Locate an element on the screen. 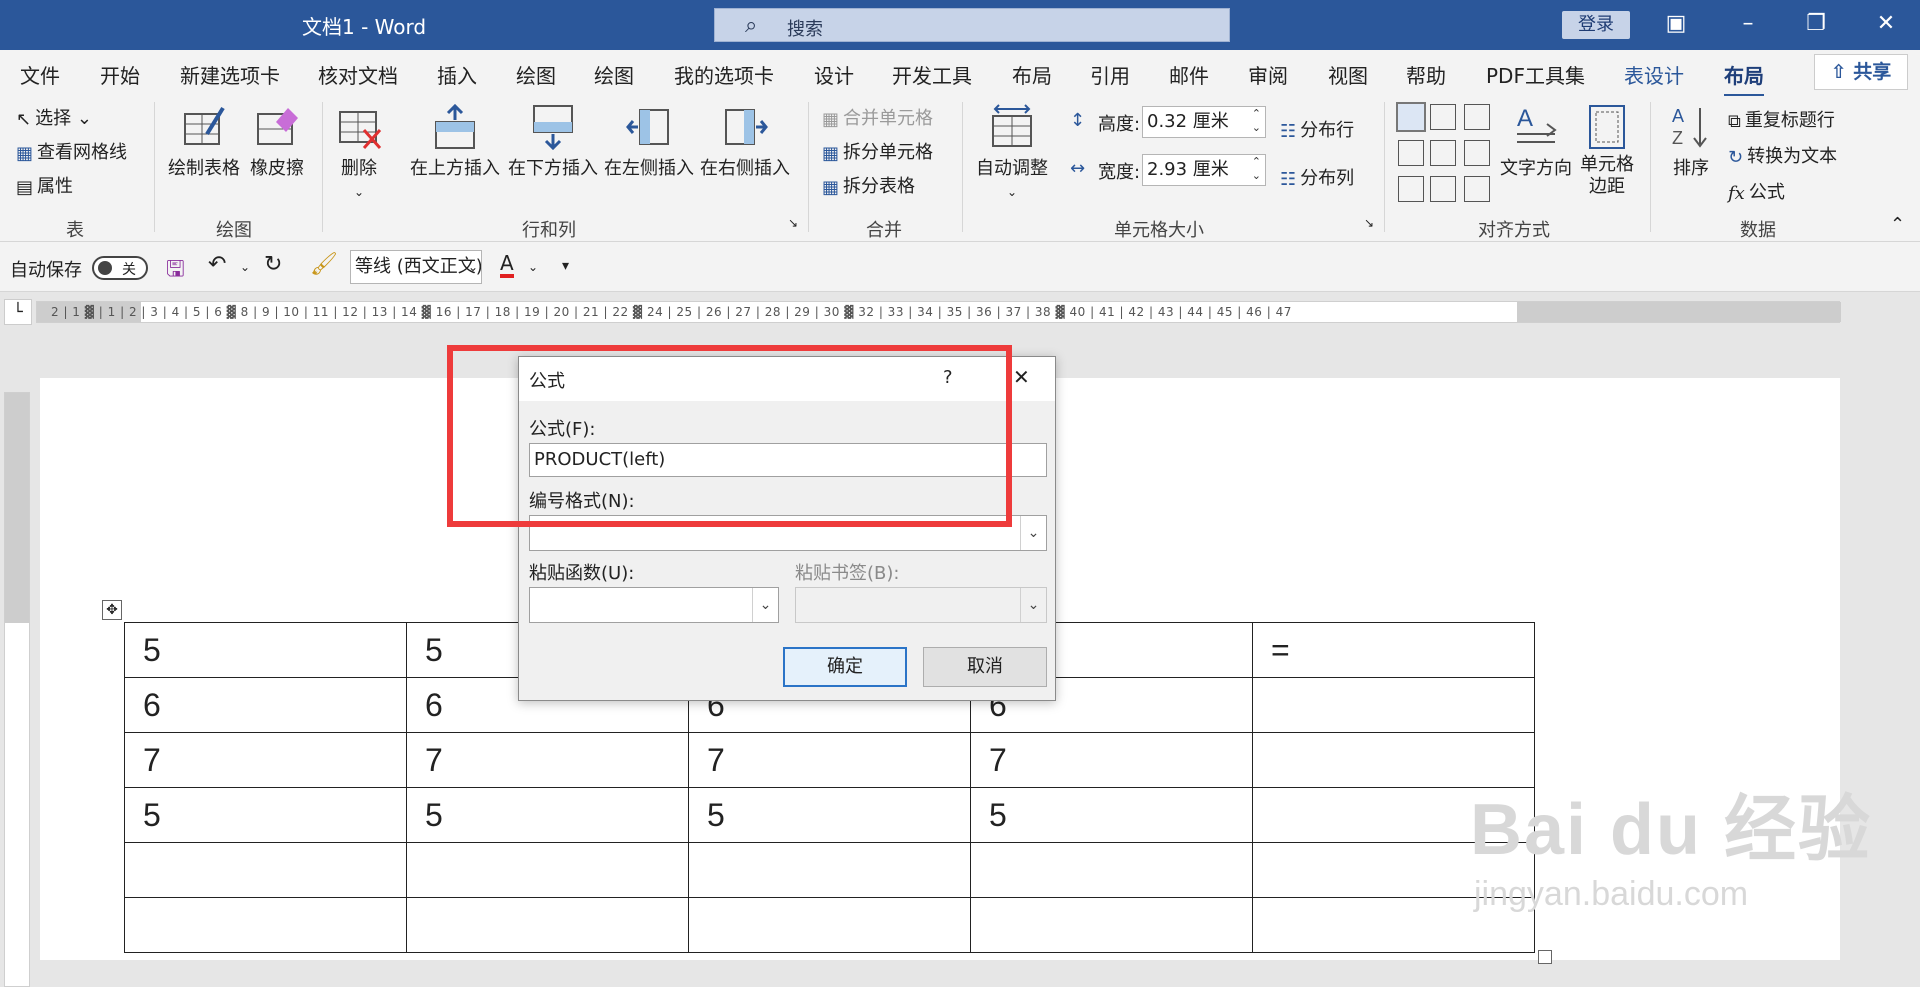 Image resolution: width=1920 pixels, height=987 pixels. customize-qat-icon: ▾ is located at coordinates (565, 266).